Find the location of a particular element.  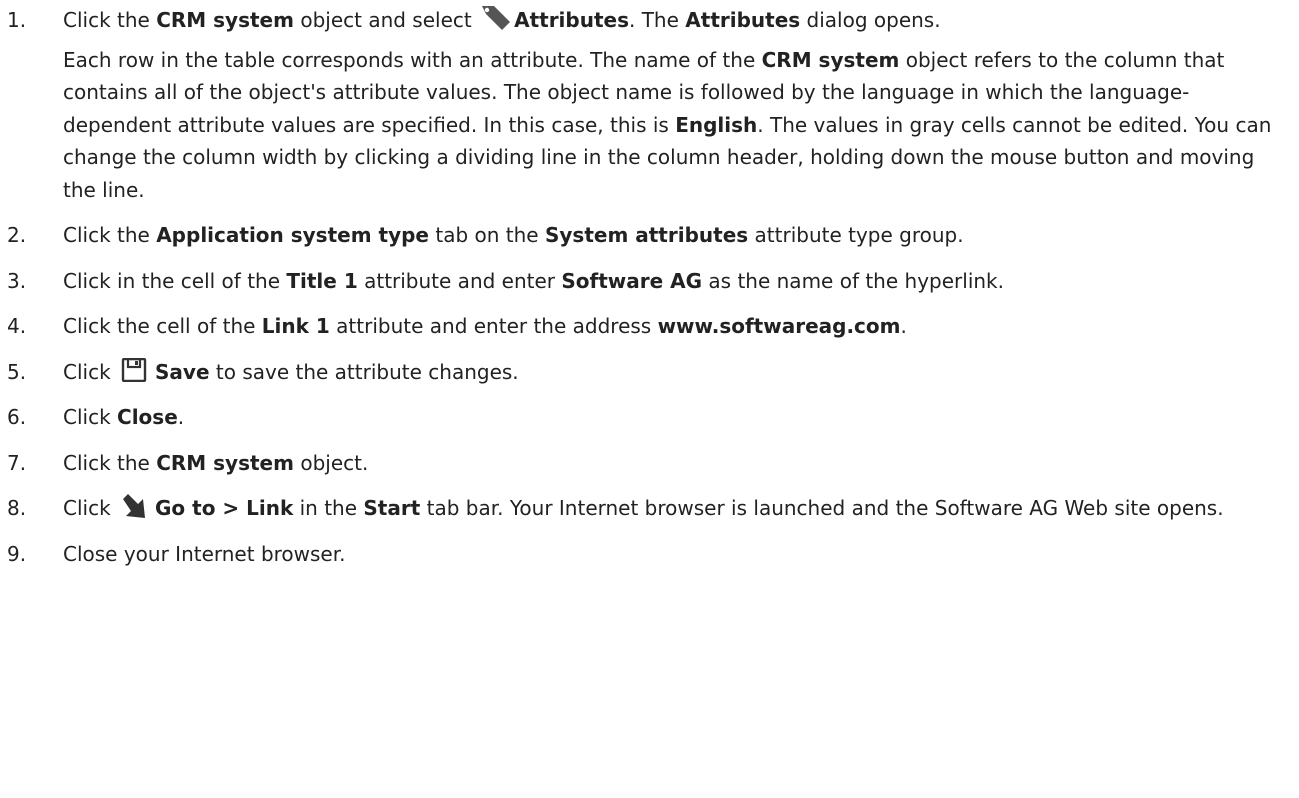

step-7-instruction: Click the CRM system object. is located at coordinates (675, 463).